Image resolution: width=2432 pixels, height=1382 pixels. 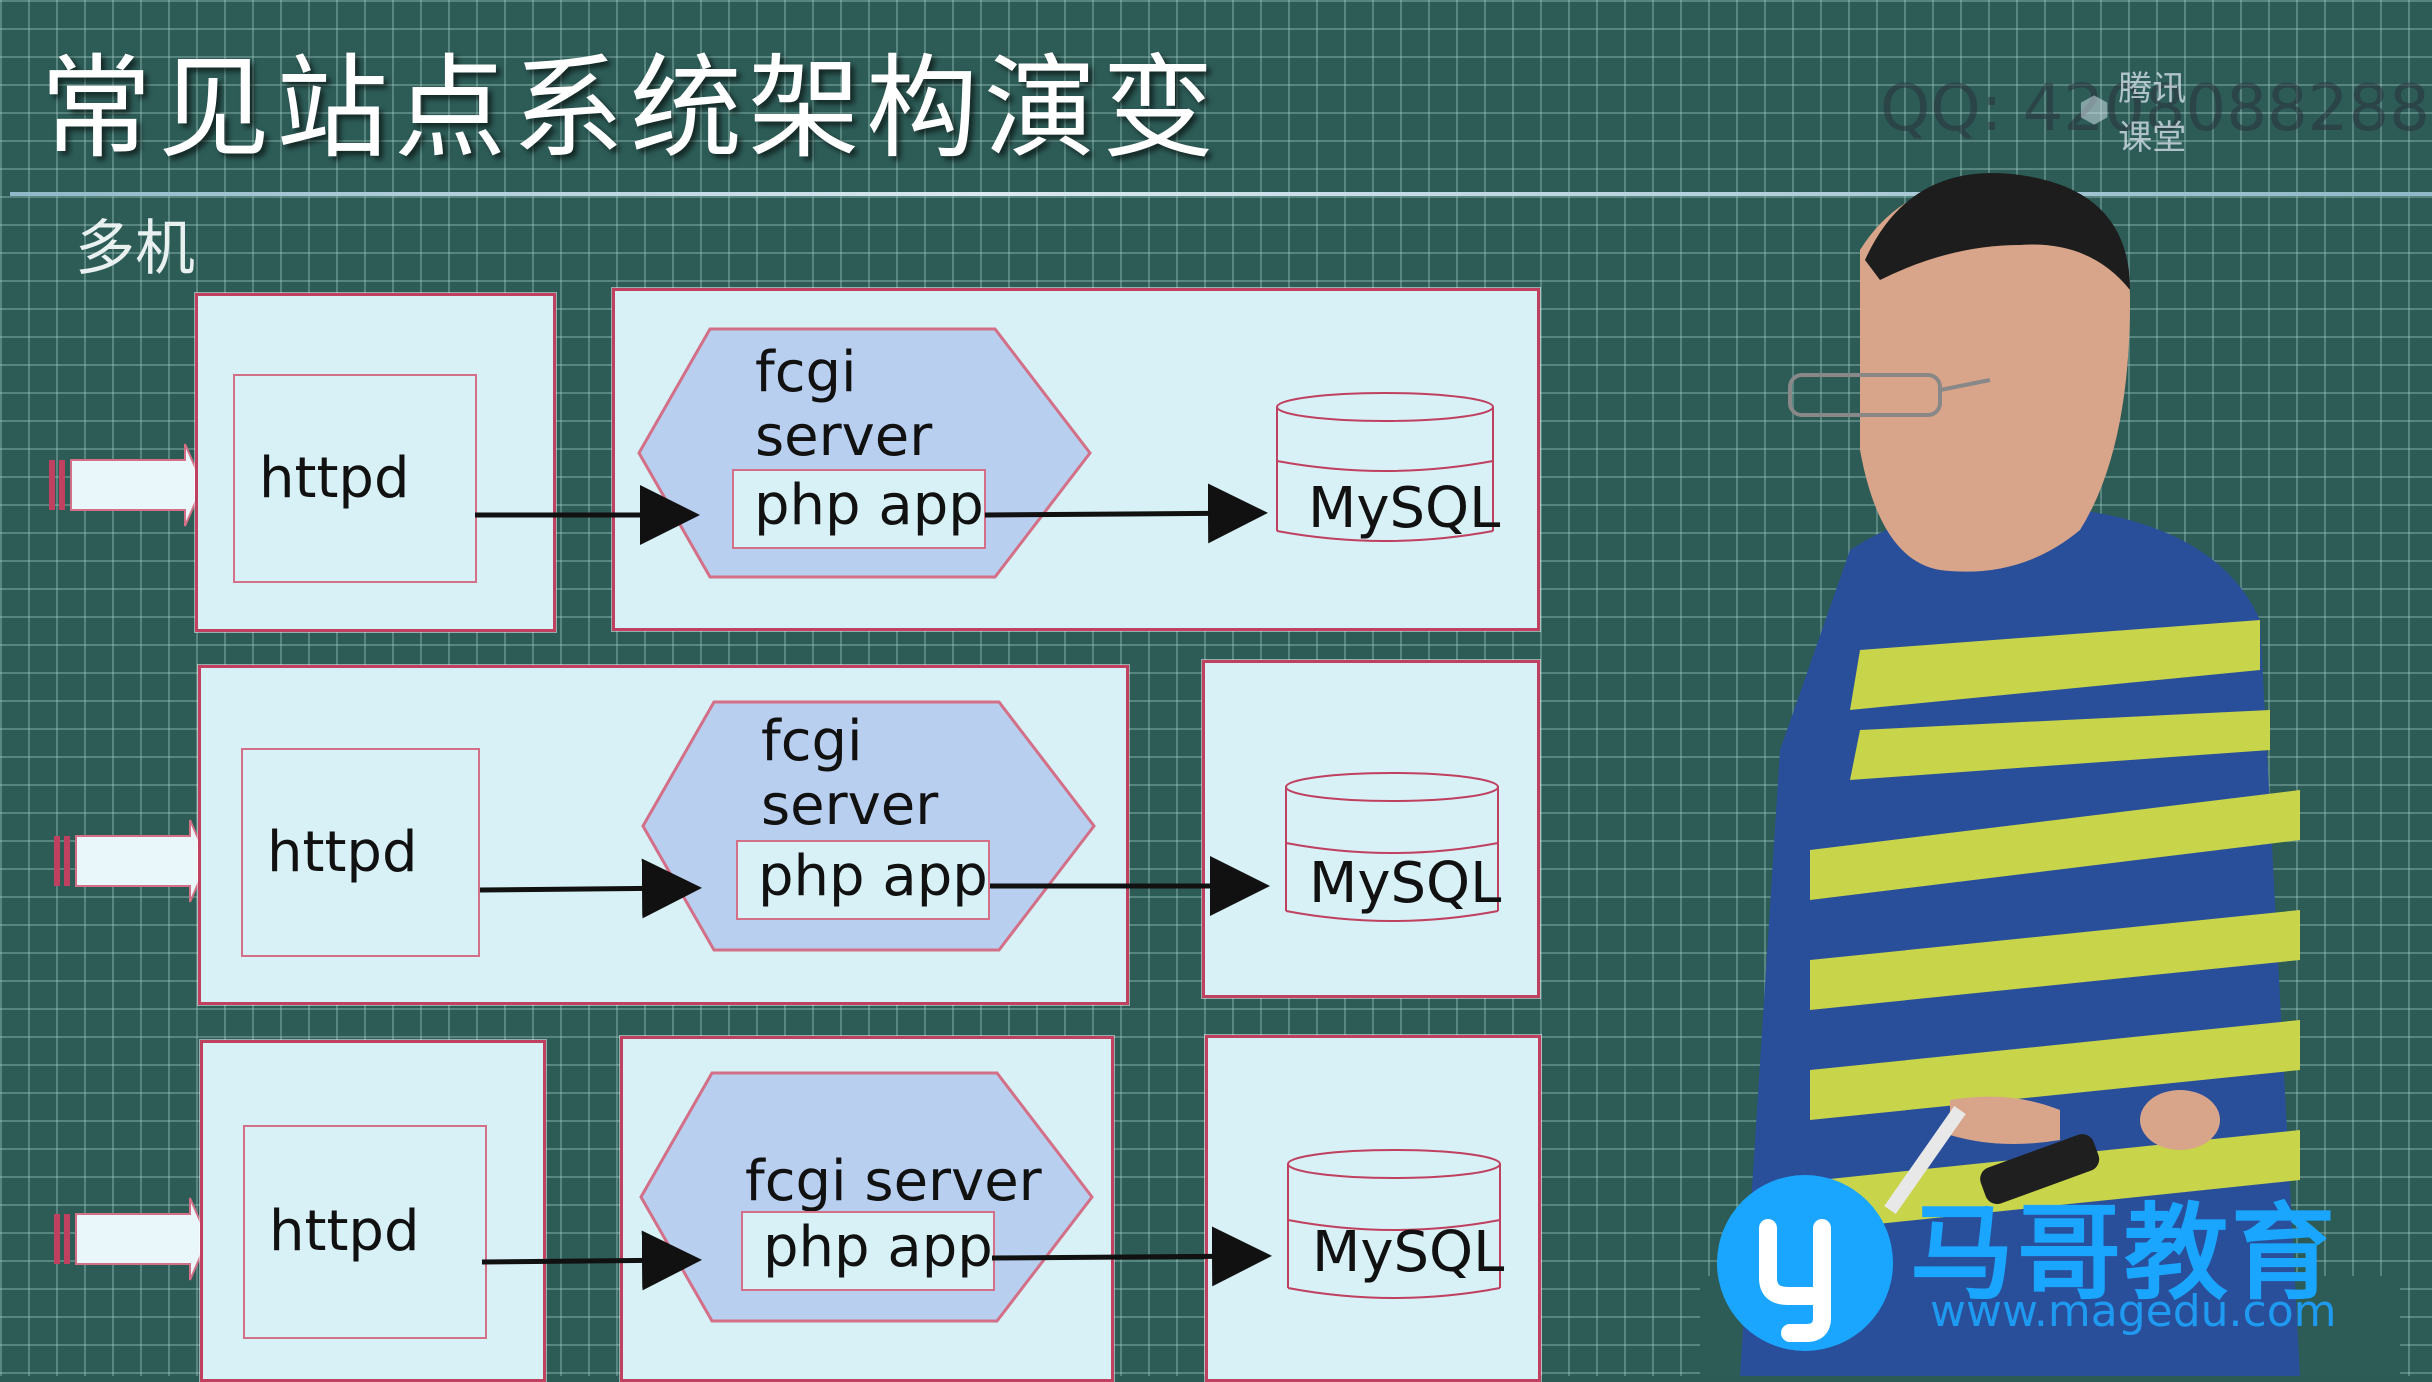 What do you see at coordinates (2055, 1268) in the screenshot?
I see `brand-logo: 马哥教育 www.magedu.com` at bounding box center [2055, 1268].